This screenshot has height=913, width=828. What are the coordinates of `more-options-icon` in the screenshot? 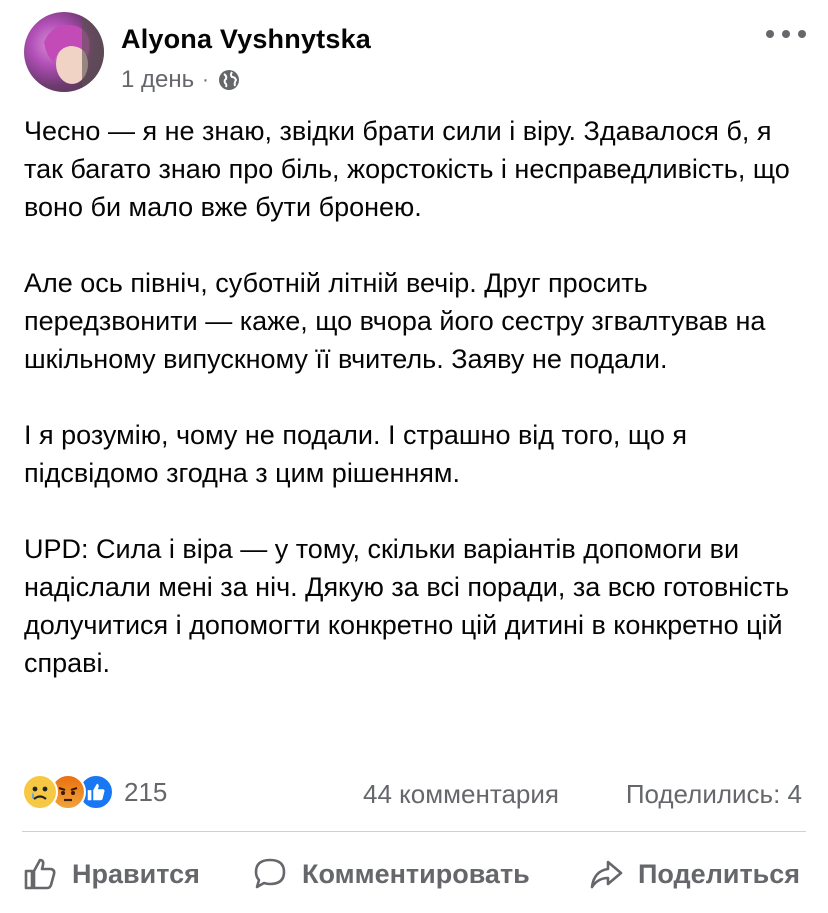 It's located at (786, 34).